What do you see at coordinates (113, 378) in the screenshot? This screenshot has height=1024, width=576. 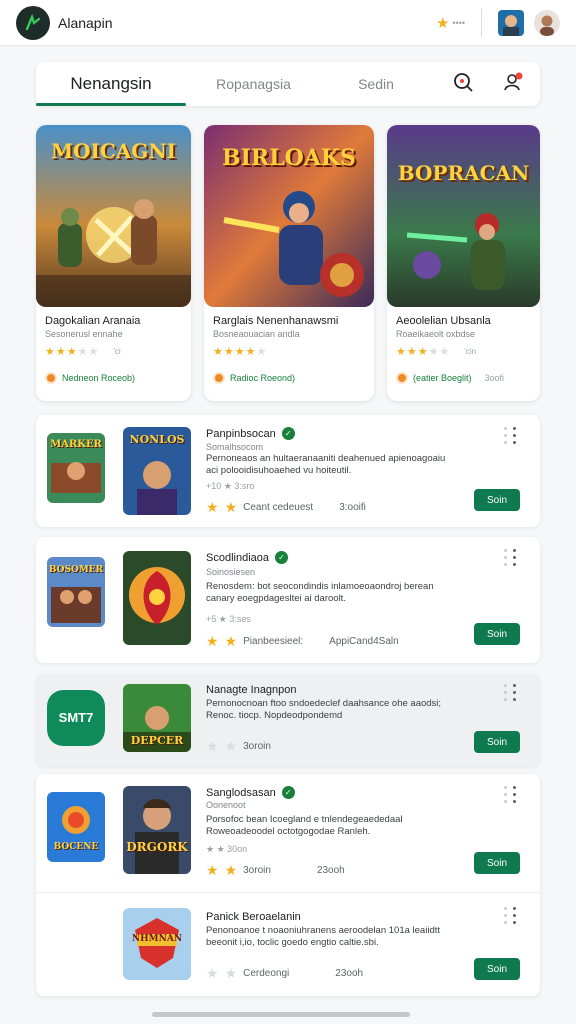 I see `featured-badge: Nedneon Roceob)` at bounding box center [113, 378].